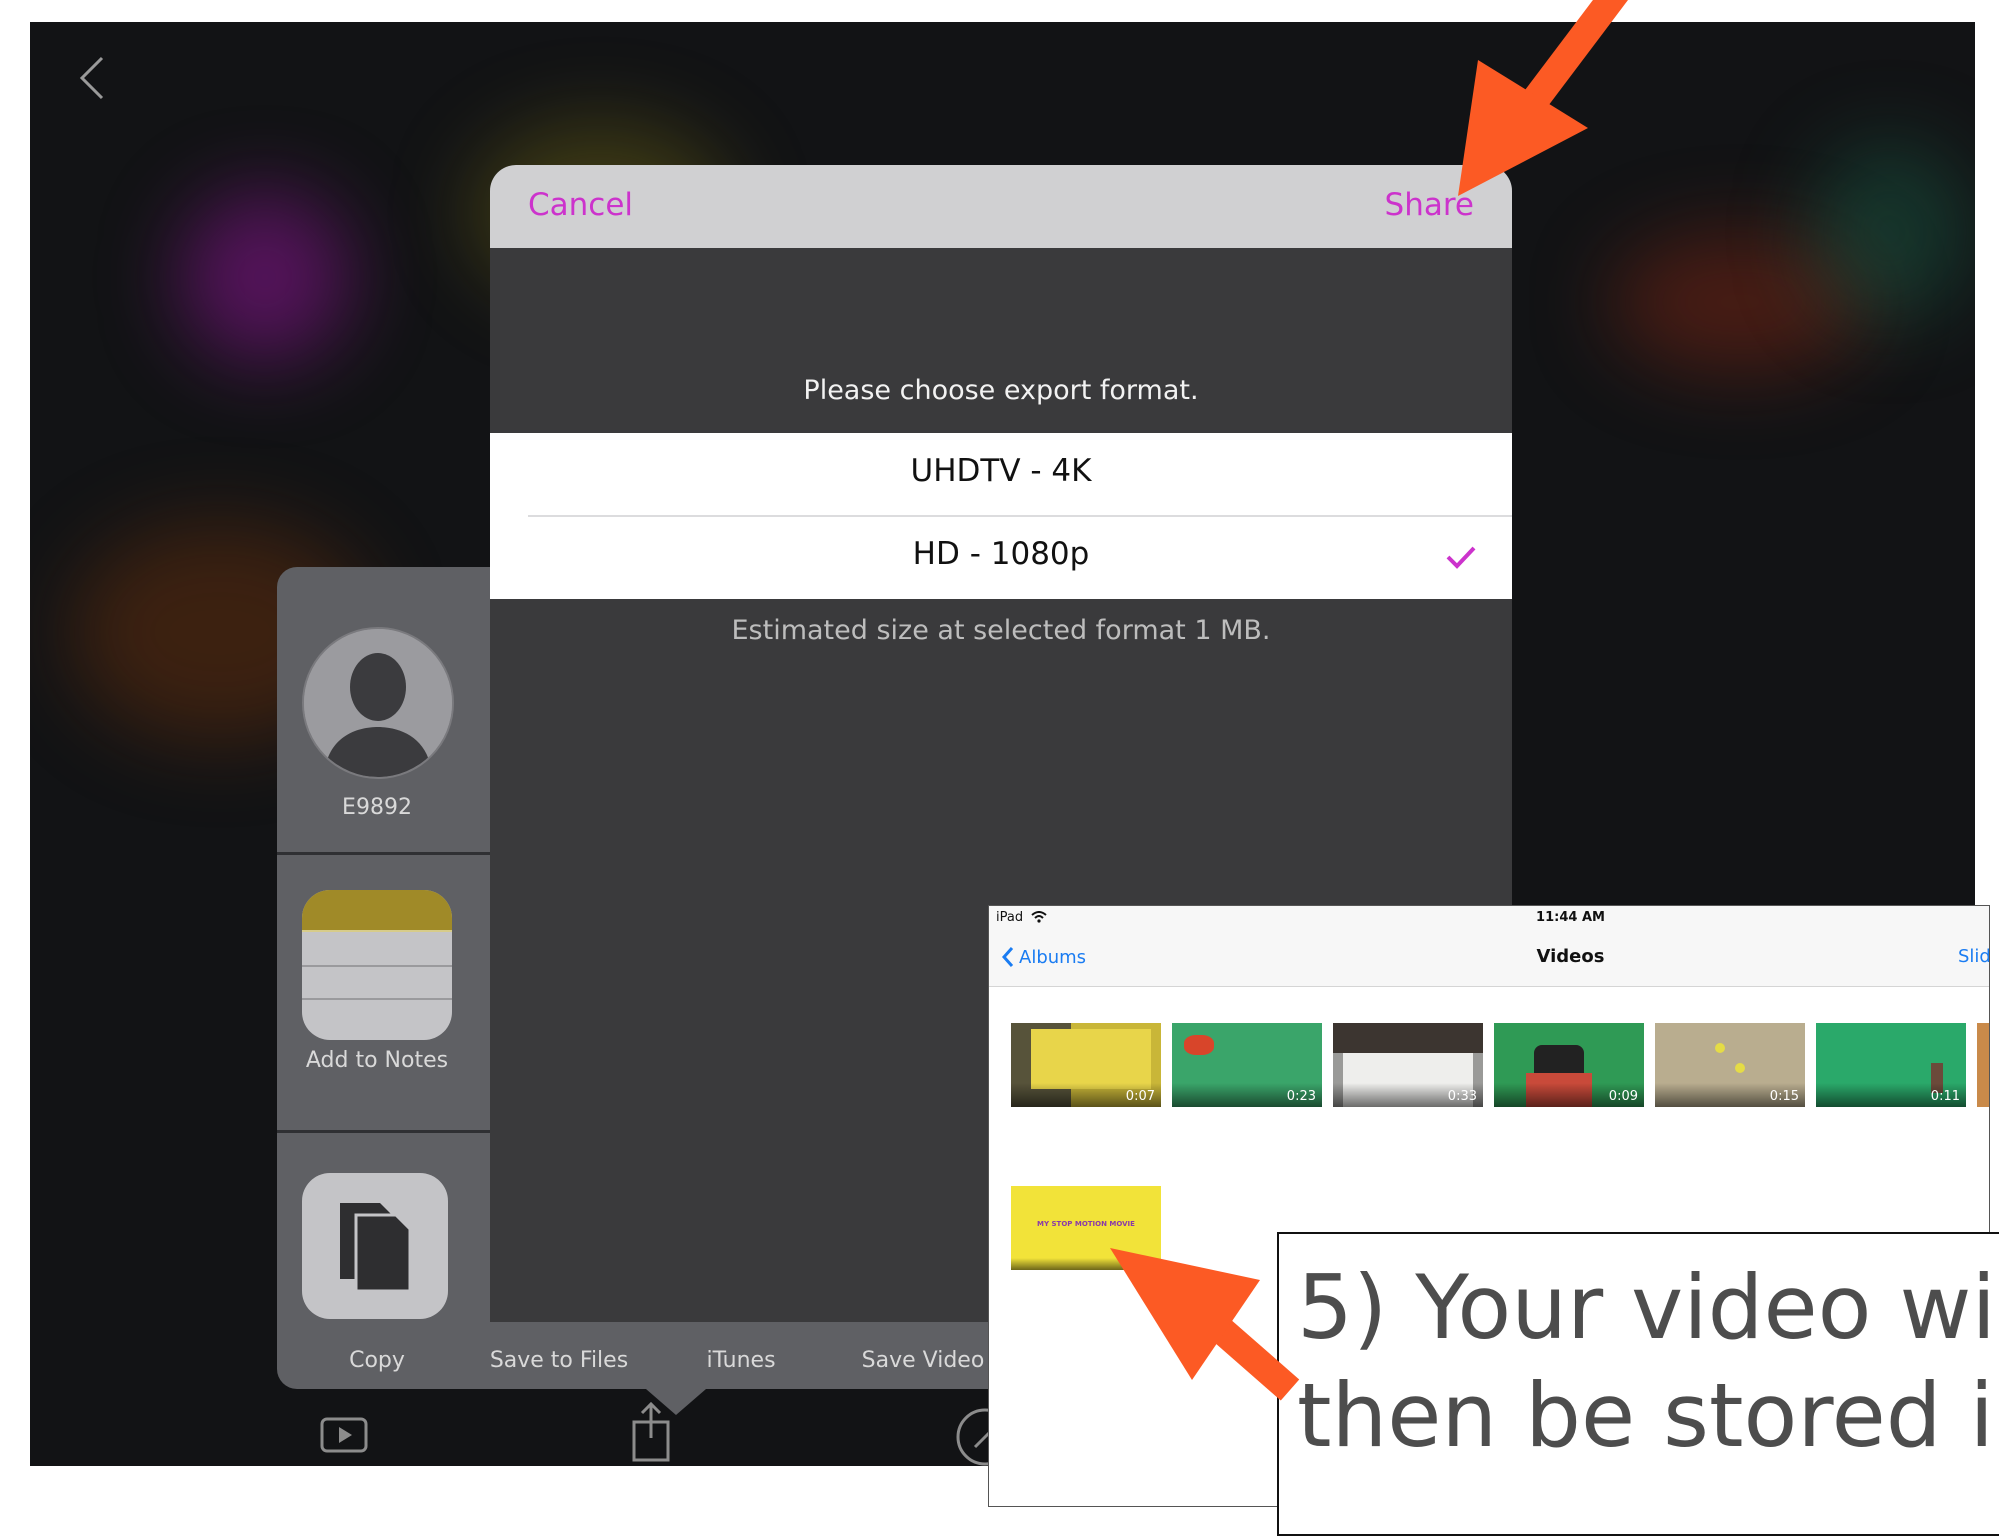 The width and height of the screenshot is (1999, 1536). I want to click on format-option-4k: UHDTV - 4K, so click(1001, 475).